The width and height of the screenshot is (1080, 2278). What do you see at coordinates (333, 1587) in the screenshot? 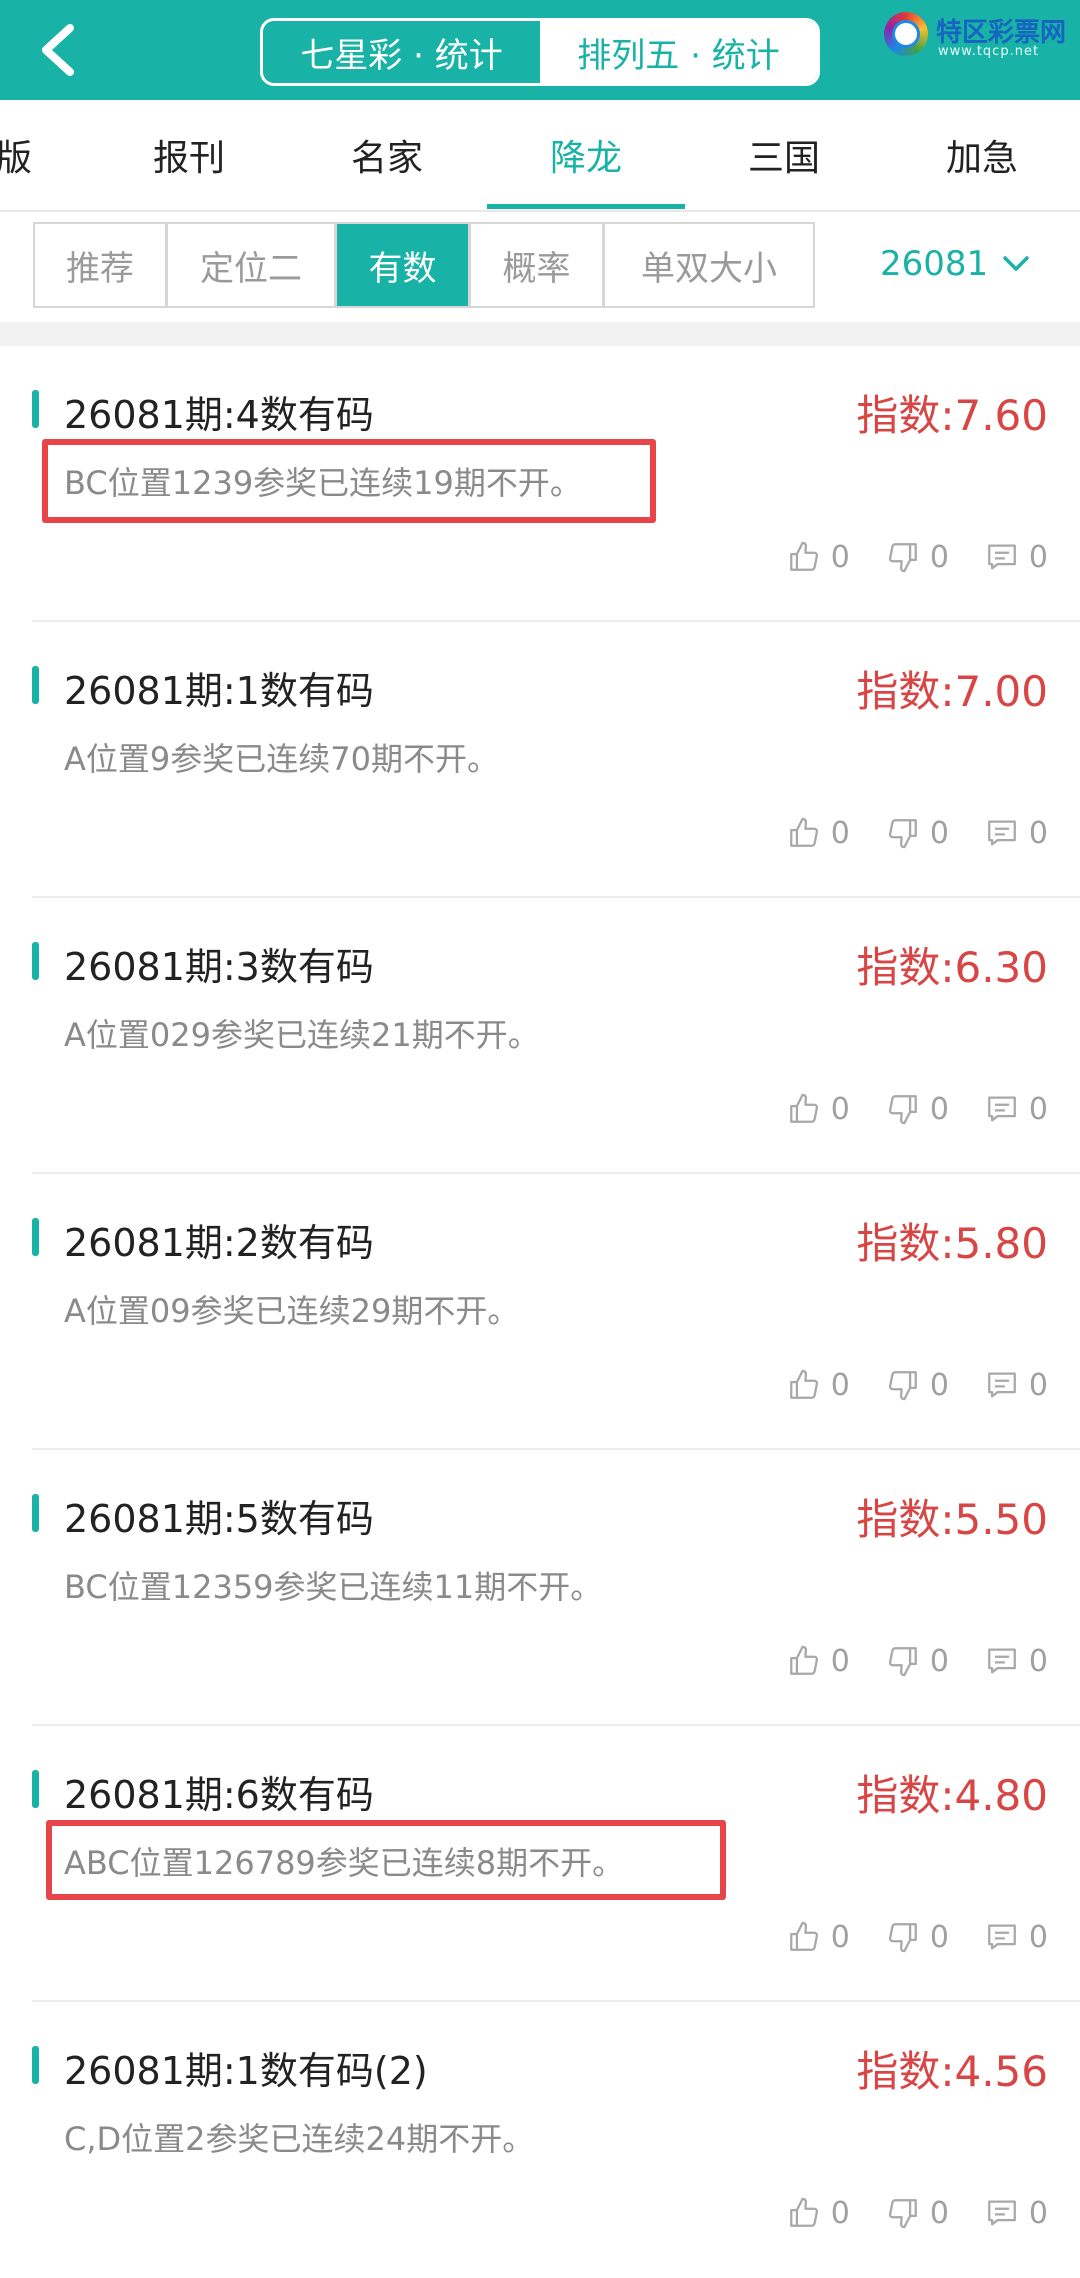
I see `item-desc: BC位置12359参奖已连续11期不开。` at bounding box center [333, 1587].